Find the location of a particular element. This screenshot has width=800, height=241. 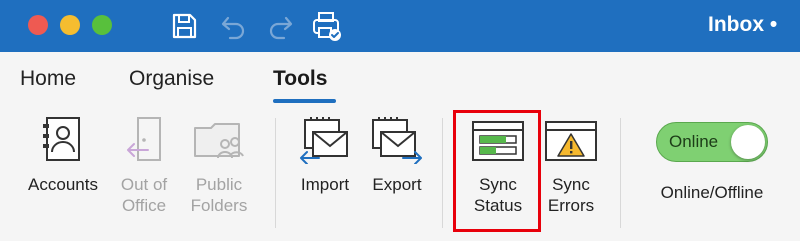

online-offline-toggle: Online is located at coordinates (712, 142).